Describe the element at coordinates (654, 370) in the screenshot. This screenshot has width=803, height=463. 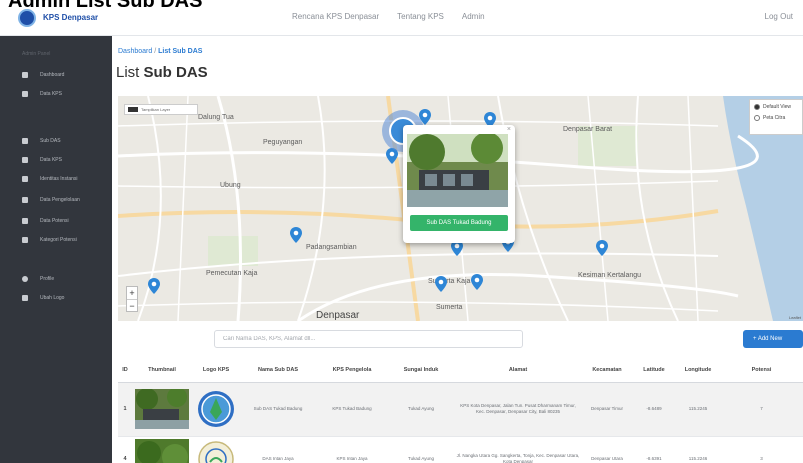
I see `col-latitude: Latitude` at that location.